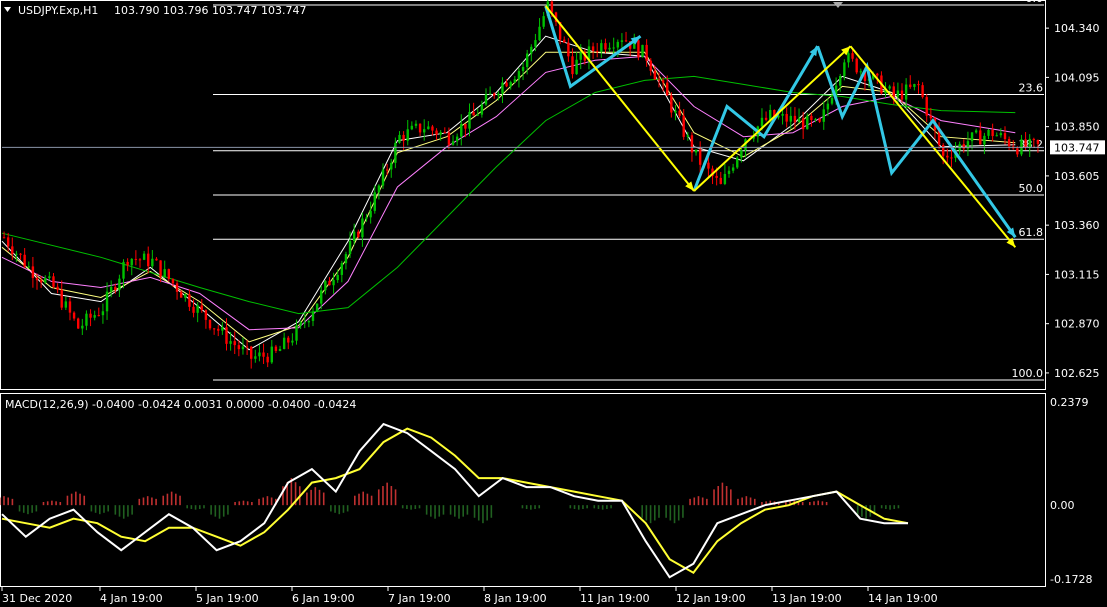 The height and width of the screenshot is (607, 1107). I want to click on current-price-label: 103.747, so click(1077, 147).